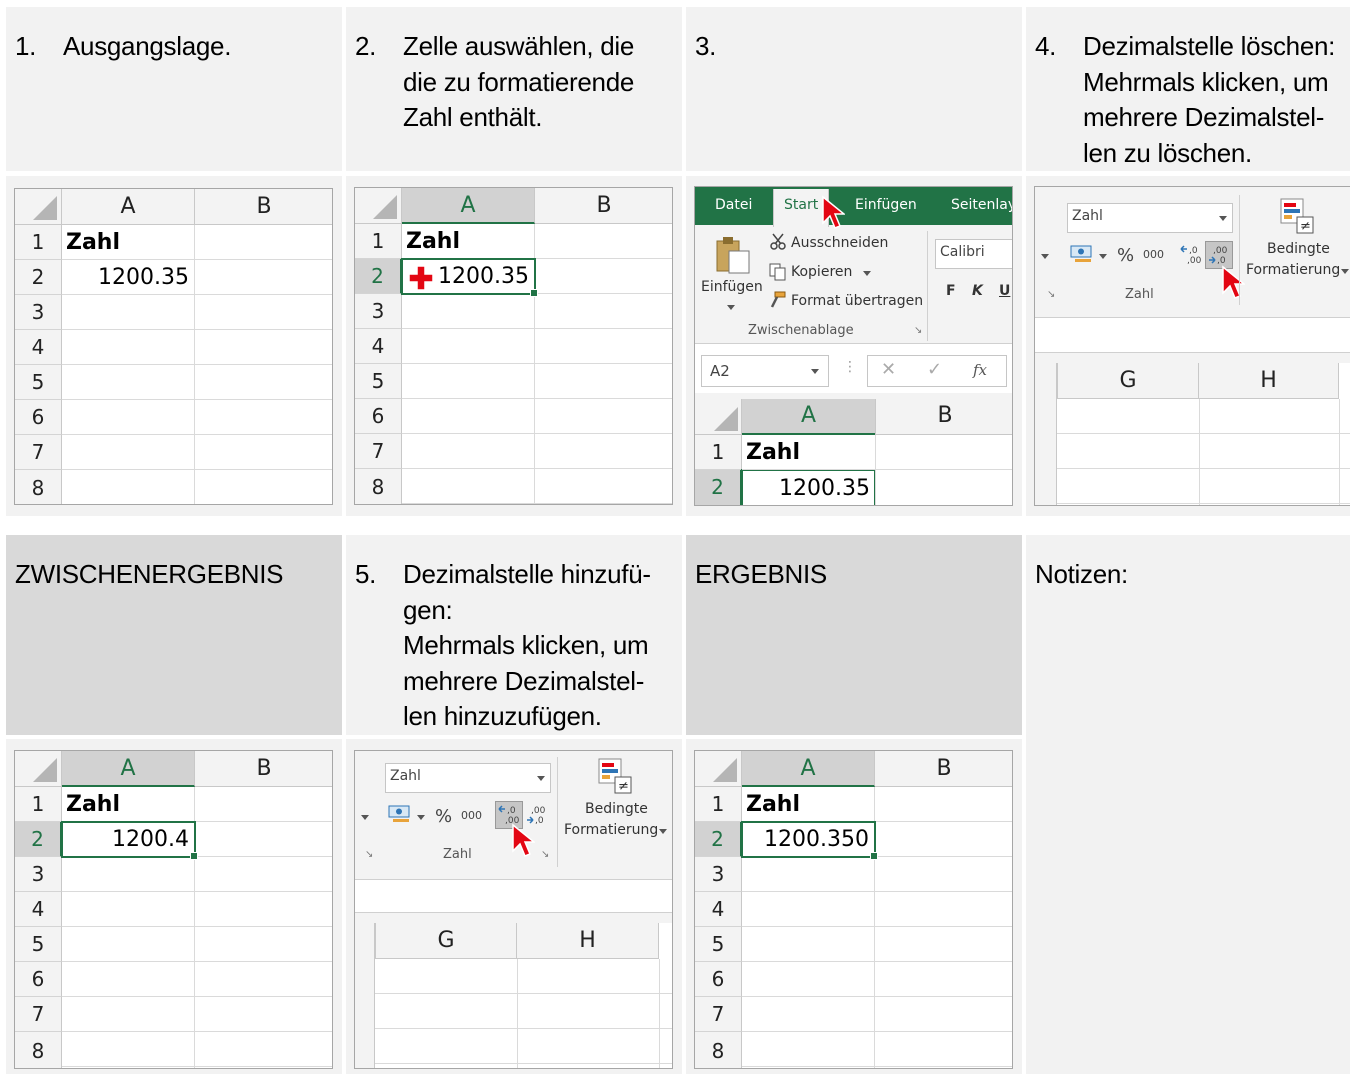  Describe the element at coordinates (839, 243) in the screenshot. I see `cut-button: Ausschneiden` at that location.